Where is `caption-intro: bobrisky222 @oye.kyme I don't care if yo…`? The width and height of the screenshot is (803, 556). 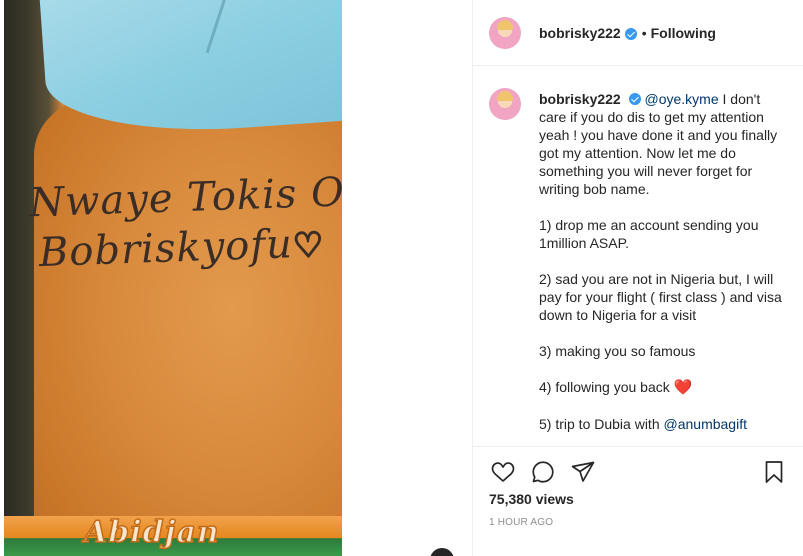
caption-intro: bobrisky222 @oye.kyme I don't care if yo… is located at coordinates (661, 144).